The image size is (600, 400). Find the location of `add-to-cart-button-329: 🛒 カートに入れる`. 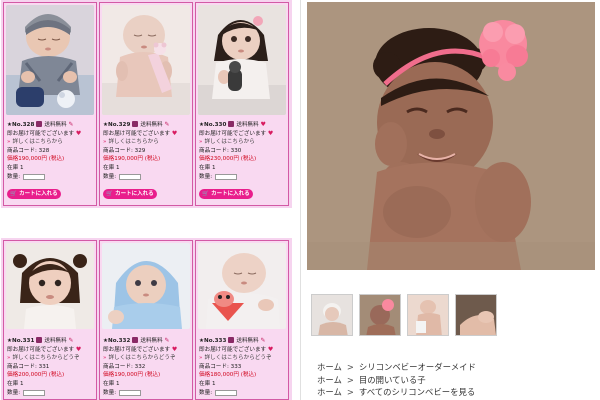

add-to-cart-button-329: 🛒 カートに入れる is located at coordinates (130, 194).